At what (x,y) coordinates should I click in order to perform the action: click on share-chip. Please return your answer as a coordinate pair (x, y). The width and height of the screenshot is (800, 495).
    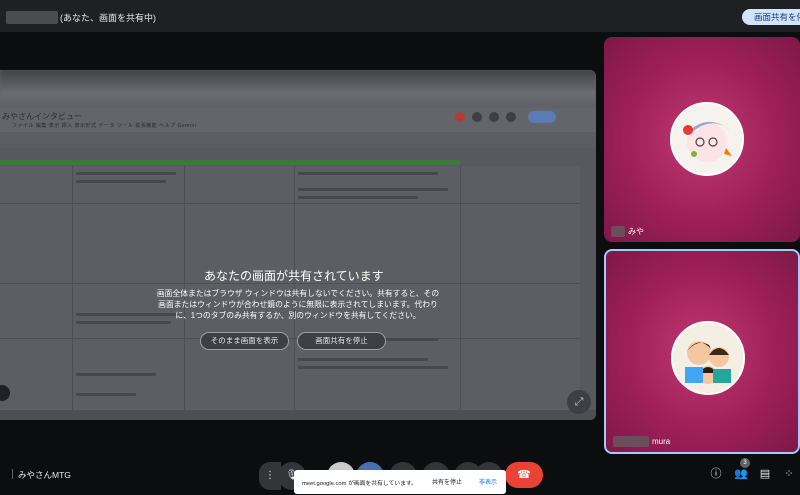
    Looking at the image, I should click on (542, 117).